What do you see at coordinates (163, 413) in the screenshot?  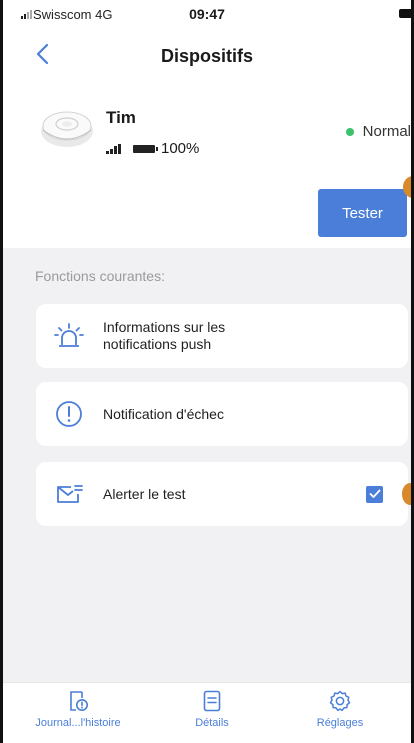 I see `function-label: Notification d'échec` at bounding box center [163, 413].